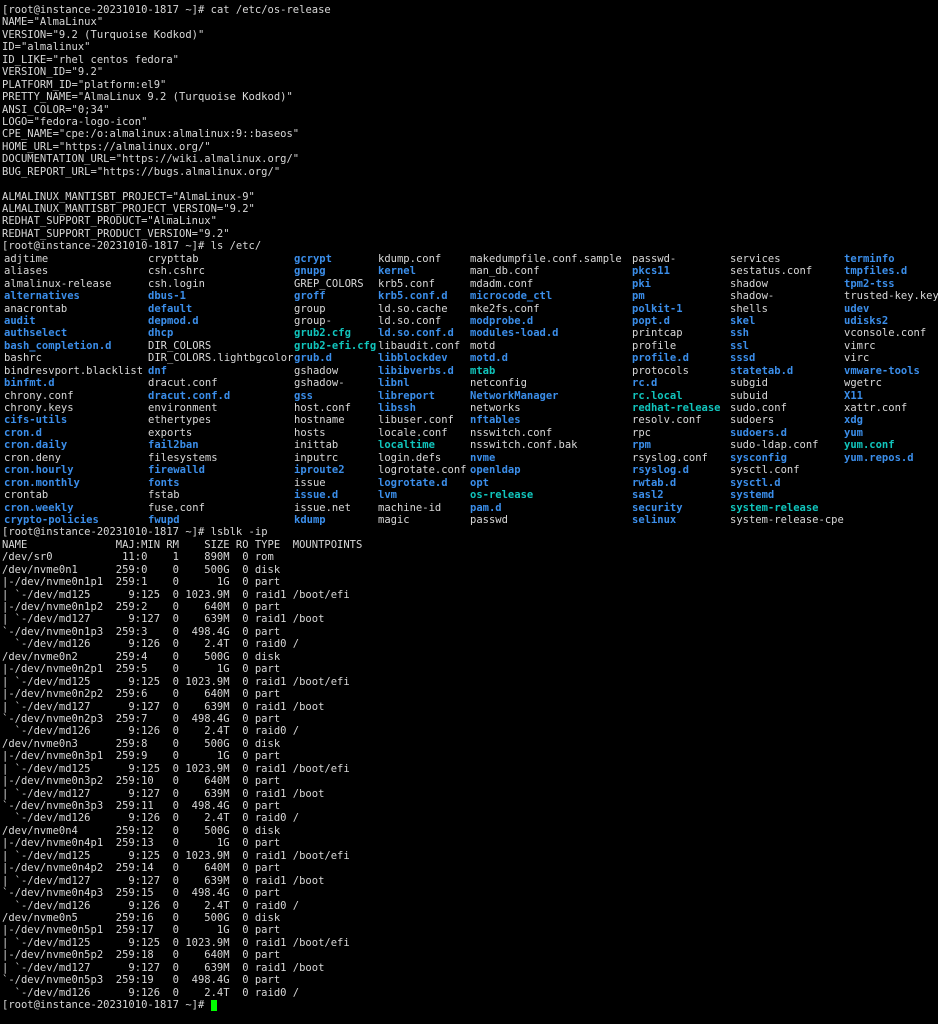 The image size is (938, 1024). Describe the element at coordinates (236, 532) in the screenshot. I see `command-text-3: lsblk -ip` at that location.